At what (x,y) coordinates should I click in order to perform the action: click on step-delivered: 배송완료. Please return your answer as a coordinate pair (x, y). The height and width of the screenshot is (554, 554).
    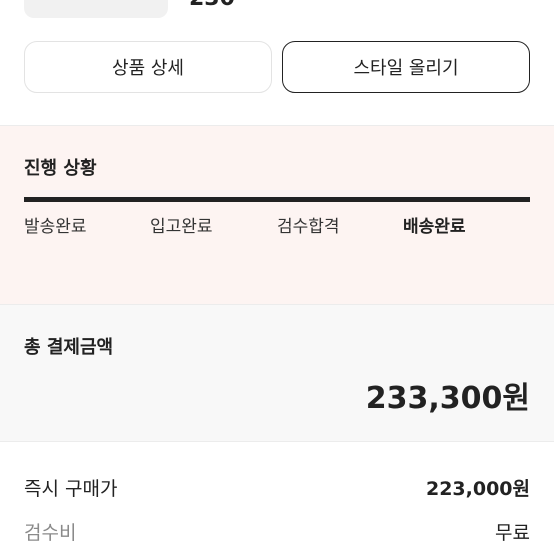
    Looking at the image, I should click on (434, 227).